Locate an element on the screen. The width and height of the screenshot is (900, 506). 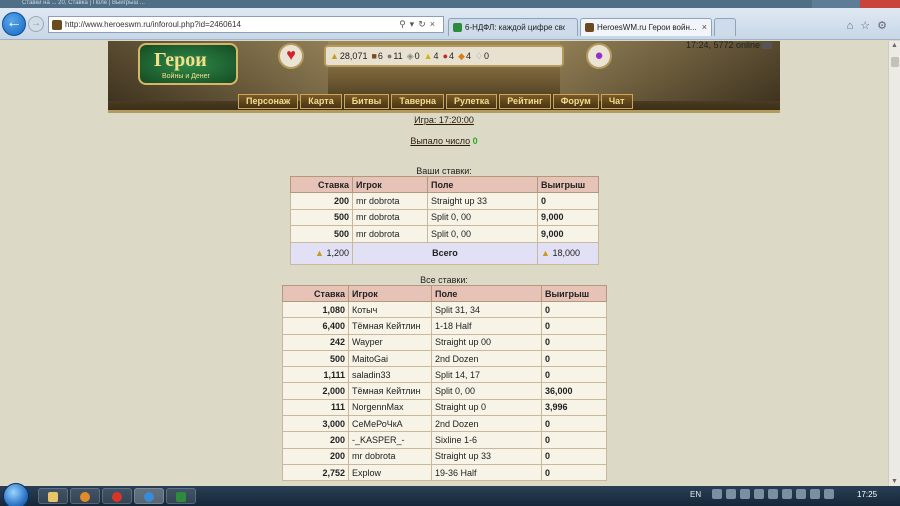
taskbar-explorer is located at coordinates (53, 496).